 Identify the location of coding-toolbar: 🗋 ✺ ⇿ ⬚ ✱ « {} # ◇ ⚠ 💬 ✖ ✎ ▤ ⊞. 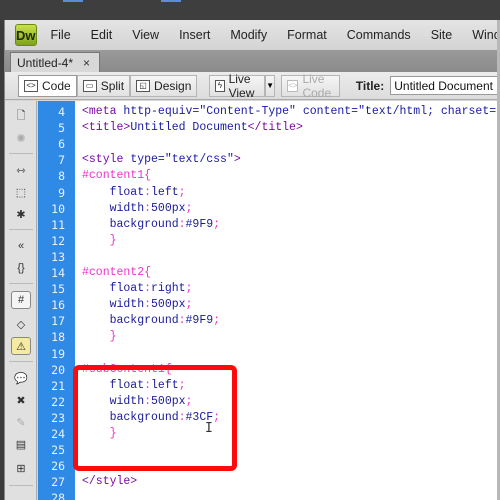
(21, 300).